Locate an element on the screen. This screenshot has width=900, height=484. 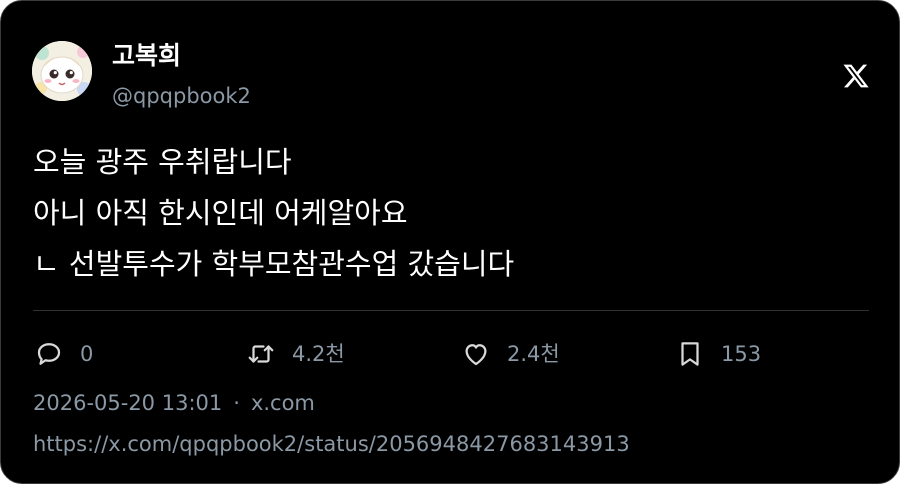
retweet-button: 4.2천 is located at coordinates (295, 354).